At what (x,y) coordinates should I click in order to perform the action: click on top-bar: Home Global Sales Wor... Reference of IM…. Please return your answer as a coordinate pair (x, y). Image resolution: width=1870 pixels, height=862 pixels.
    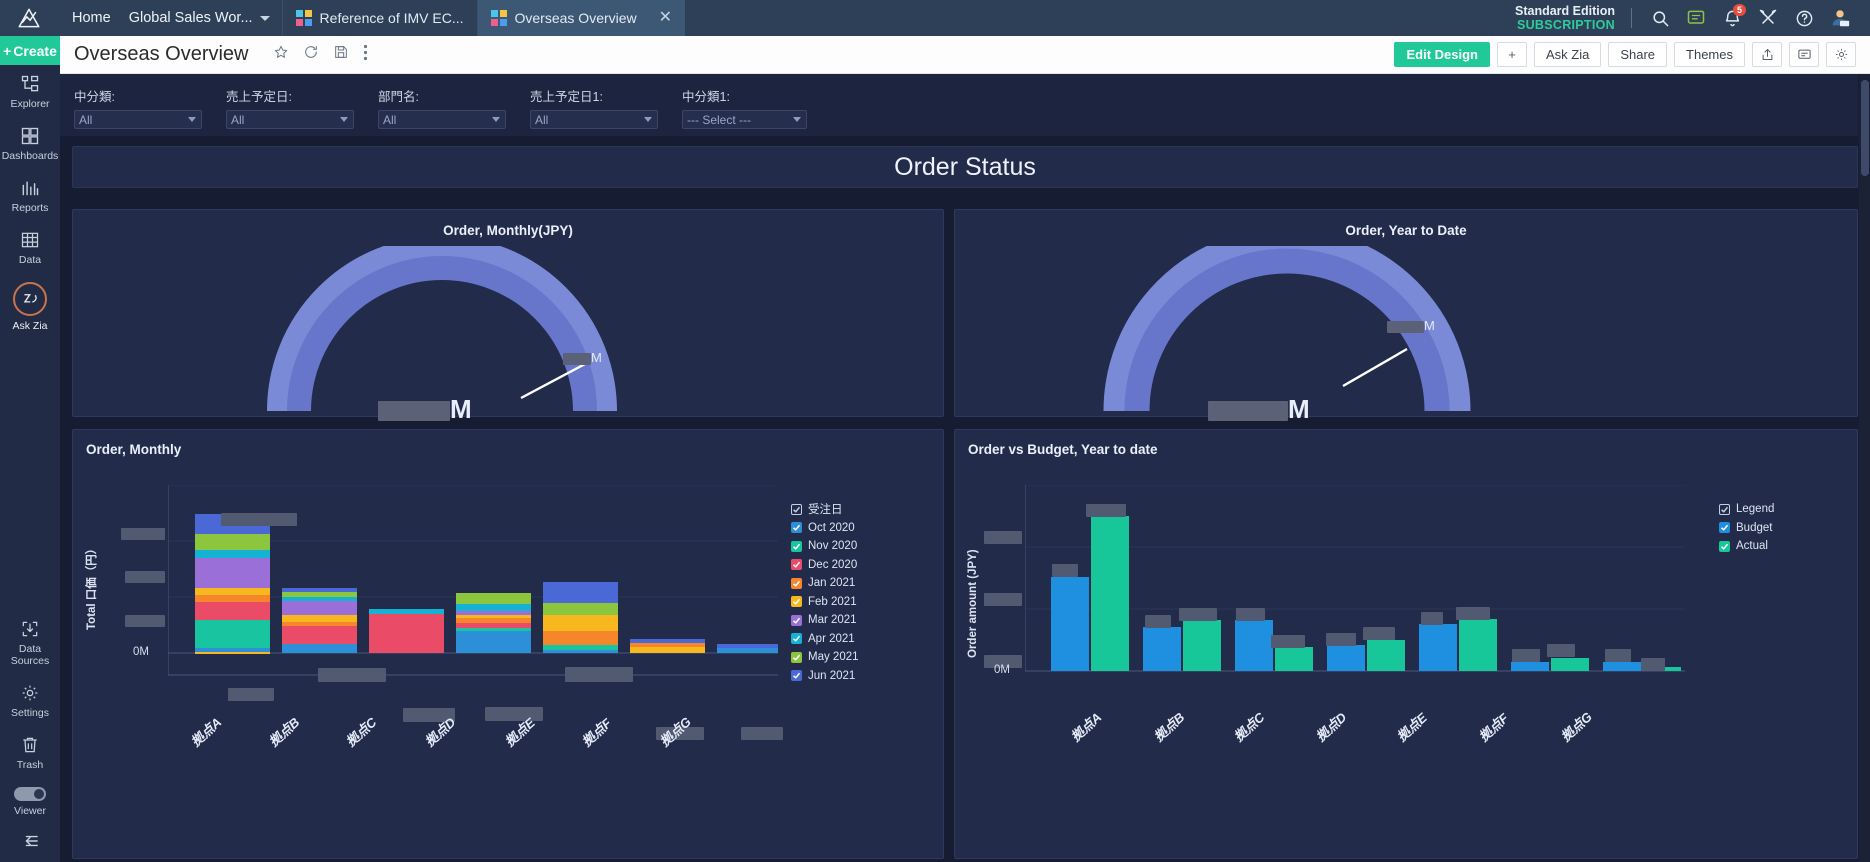
    Looking at the image, I should click on (935, 18).